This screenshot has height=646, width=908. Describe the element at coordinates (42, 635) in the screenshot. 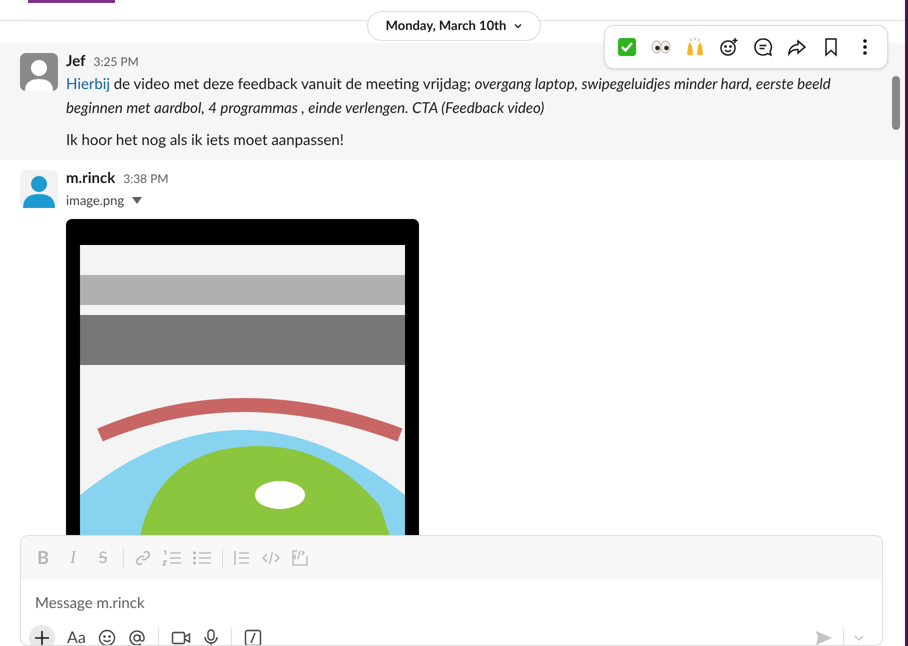

I see `add-icon` at that location.